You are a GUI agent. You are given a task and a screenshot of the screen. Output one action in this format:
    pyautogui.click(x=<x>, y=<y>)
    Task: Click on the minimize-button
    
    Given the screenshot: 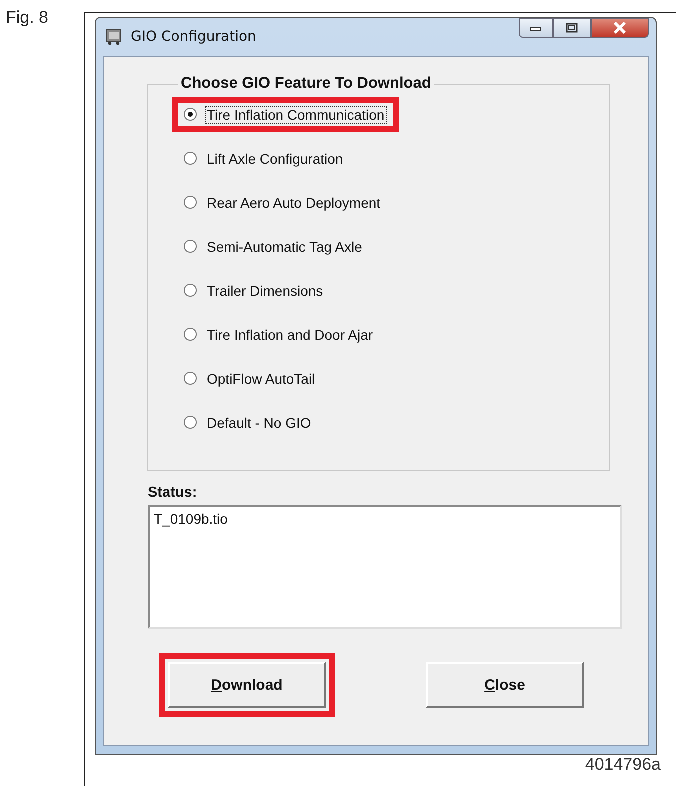 What is the action you would take?
    pyautogui.click(x=536, y=28)
    